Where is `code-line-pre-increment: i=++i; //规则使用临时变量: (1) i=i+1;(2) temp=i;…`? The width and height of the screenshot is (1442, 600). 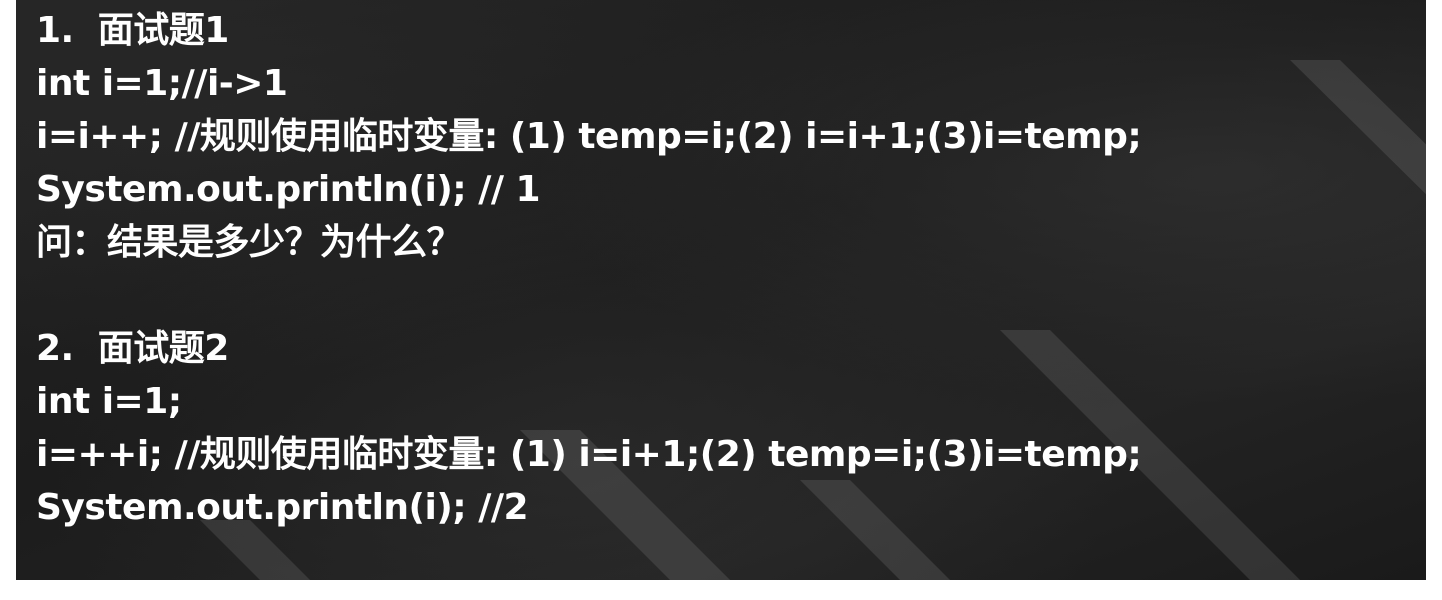 code-line-pre-increment: i=++i; //规则使用临时变量: (1) i=i+1;(2) temp=i;… is located at coordinates (589, 454).